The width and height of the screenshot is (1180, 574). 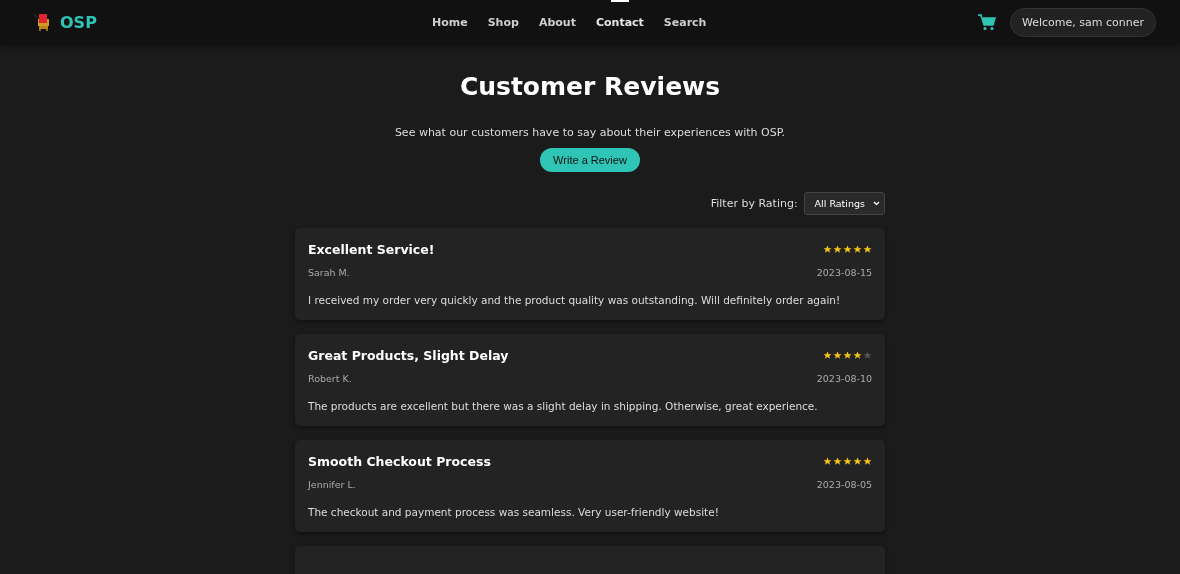 I want to click on review-text: The checkout and payment process was seamless. Very user-friendly website!, so click(x=514, y=512).